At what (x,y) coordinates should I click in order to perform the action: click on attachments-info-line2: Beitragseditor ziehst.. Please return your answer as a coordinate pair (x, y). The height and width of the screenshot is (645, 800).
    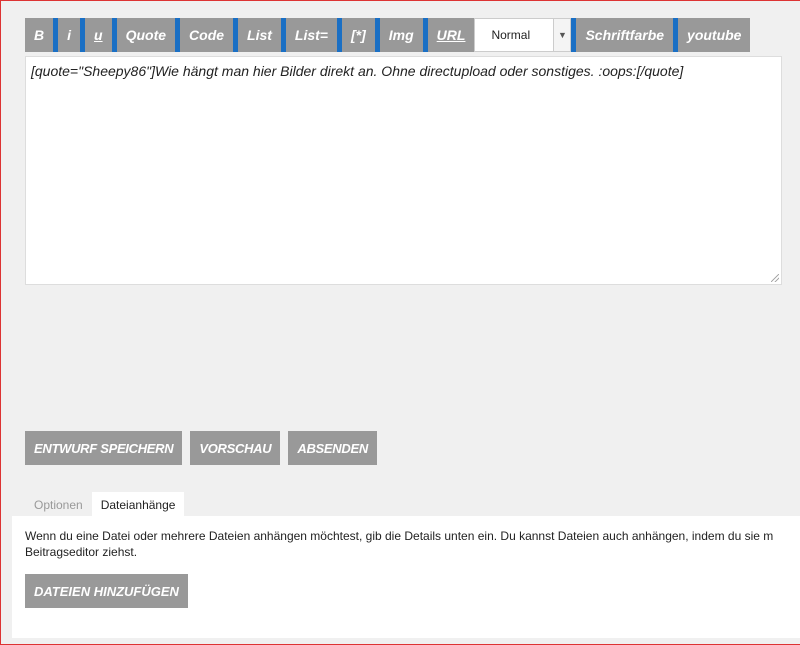
    Looking at the image, I should click on (81, 552).